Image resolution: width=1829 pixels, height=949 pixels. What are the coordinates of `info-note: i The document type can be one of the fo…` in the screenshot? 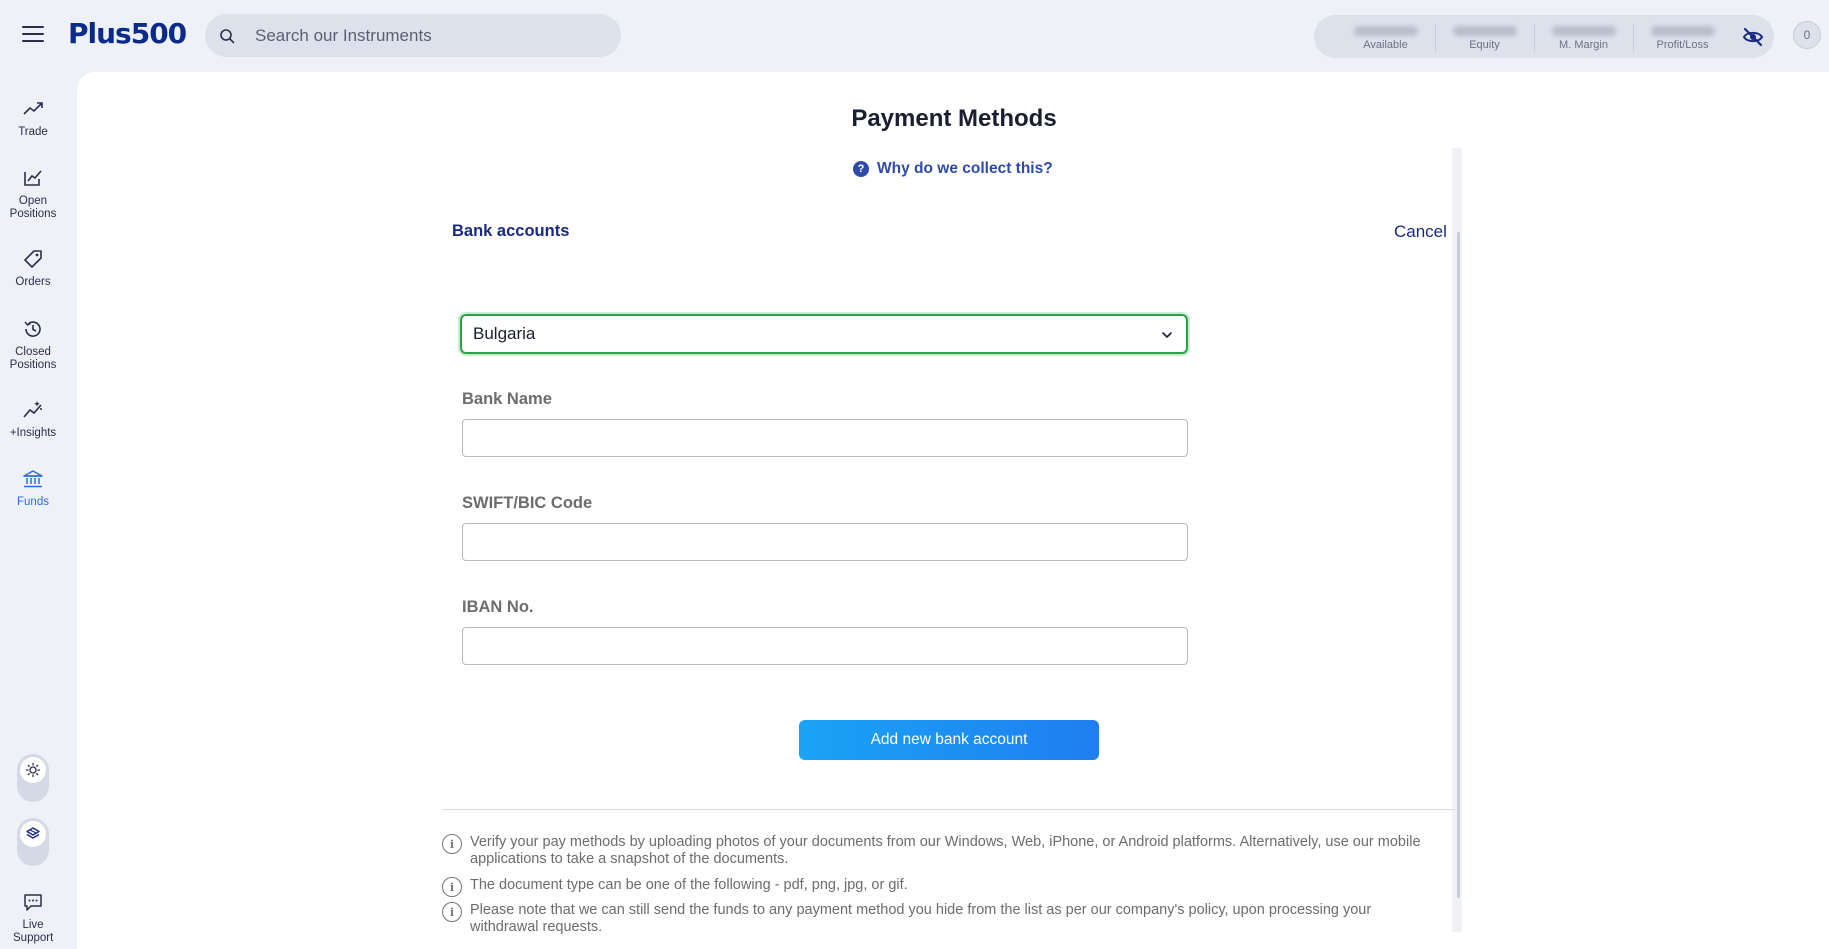 It's located at (942, 887).